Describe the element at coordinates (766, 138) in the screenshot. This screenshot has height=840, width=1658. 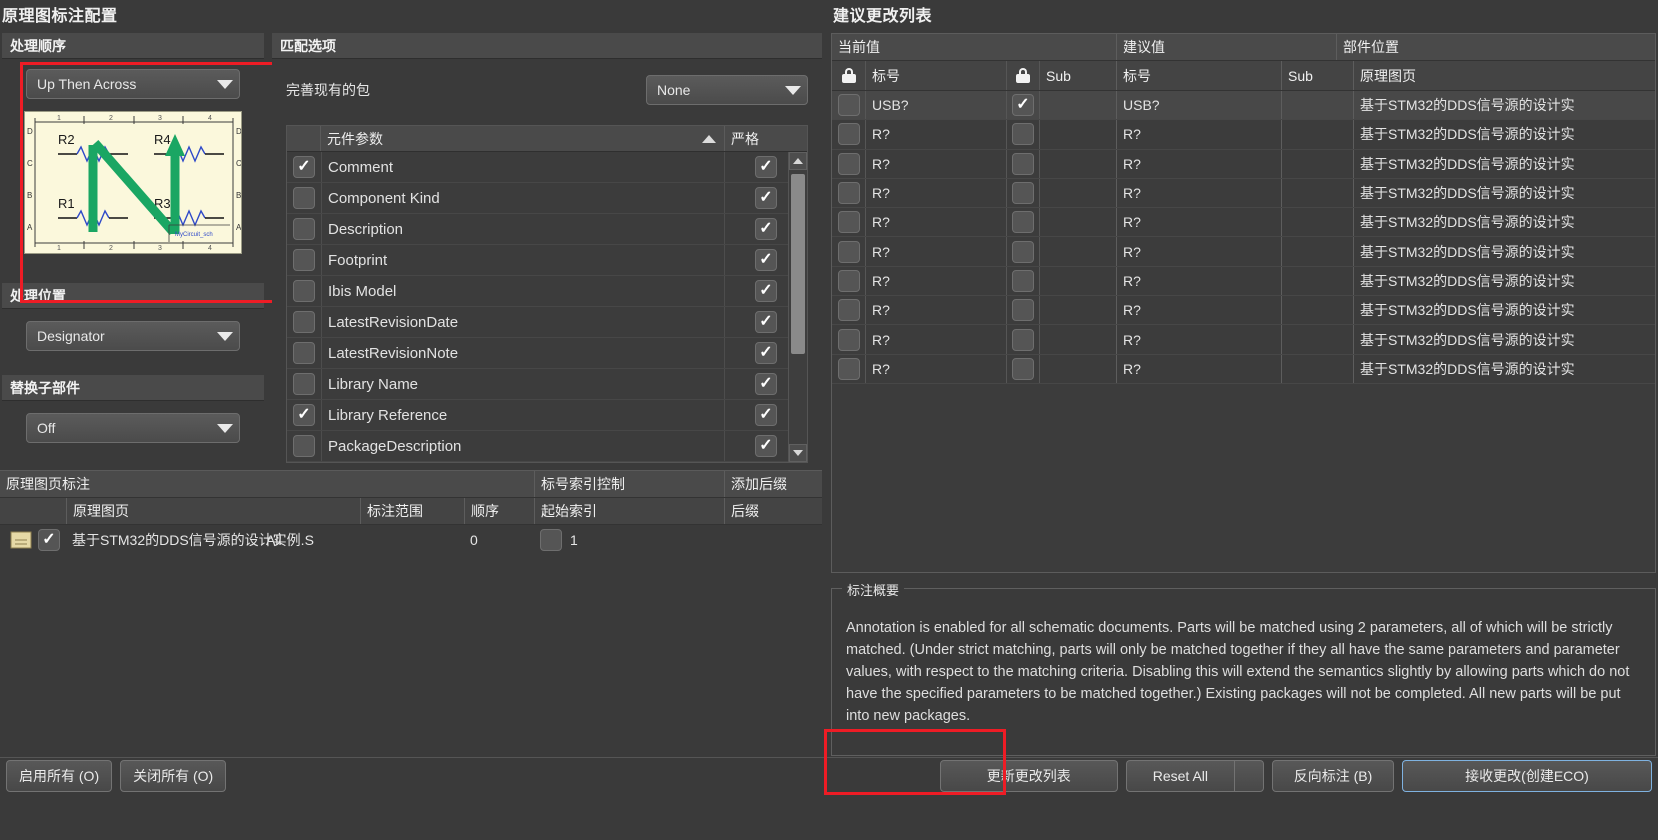
I see `param-strict-col-header: 严格` at that location.